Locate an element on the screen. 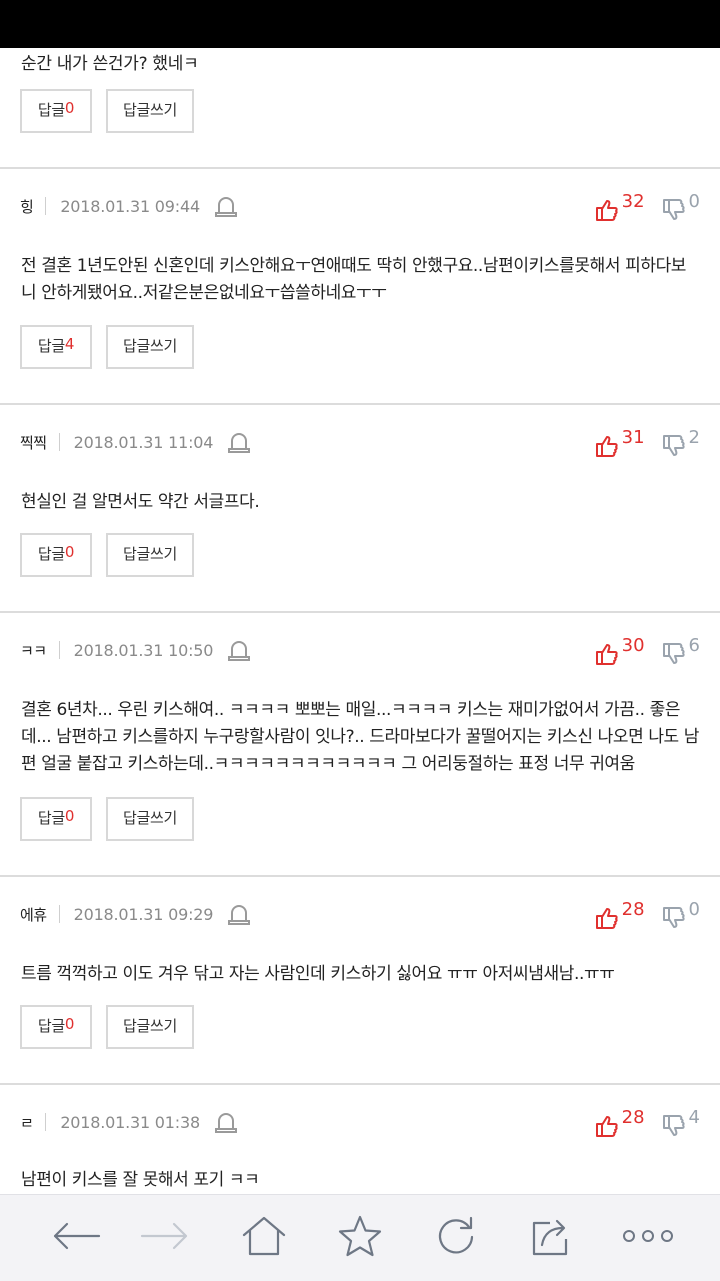  comment-author: ㅋㅋ is located at coordinates (33, 650).